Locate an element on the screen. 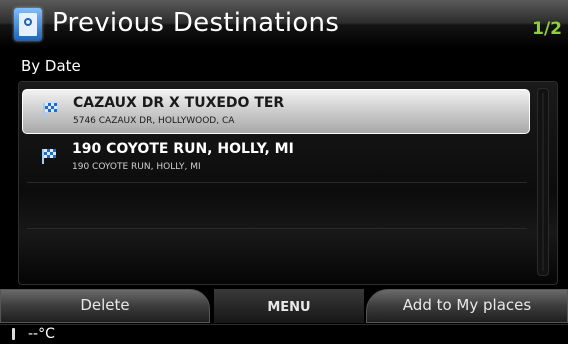 This screenshot has width=568, height=344. destination-name: CAZAUX DR X TUXEDO TER is located at coordinates (179, 103).